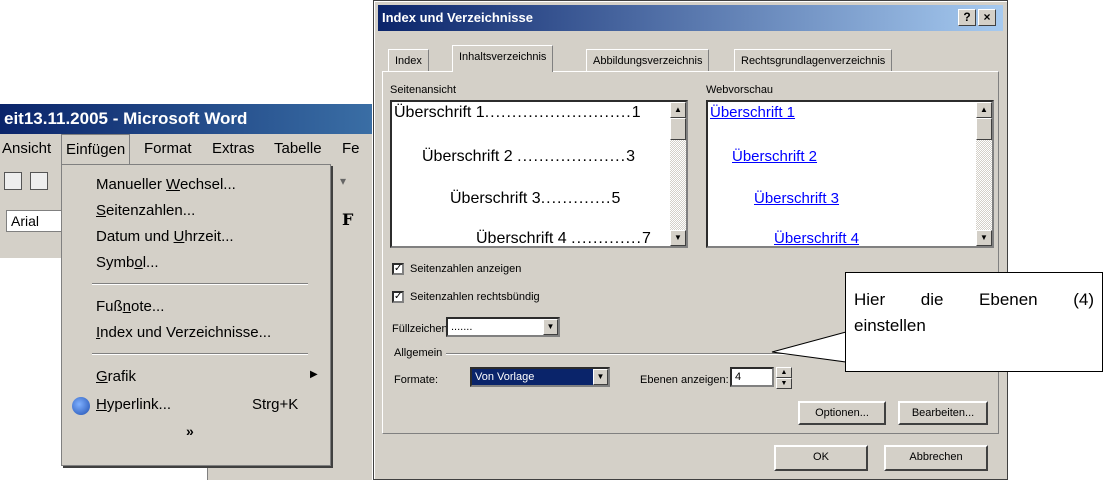 The image size is (1103, 480). I want to click on hyperlink-globe-icon, so click(81, 406).